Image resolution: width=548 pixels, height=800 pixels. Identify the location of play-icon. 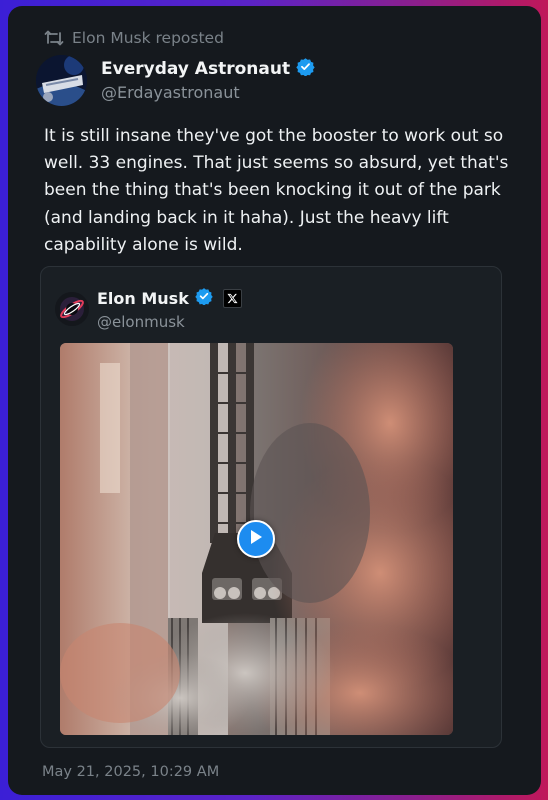
(256, 539).